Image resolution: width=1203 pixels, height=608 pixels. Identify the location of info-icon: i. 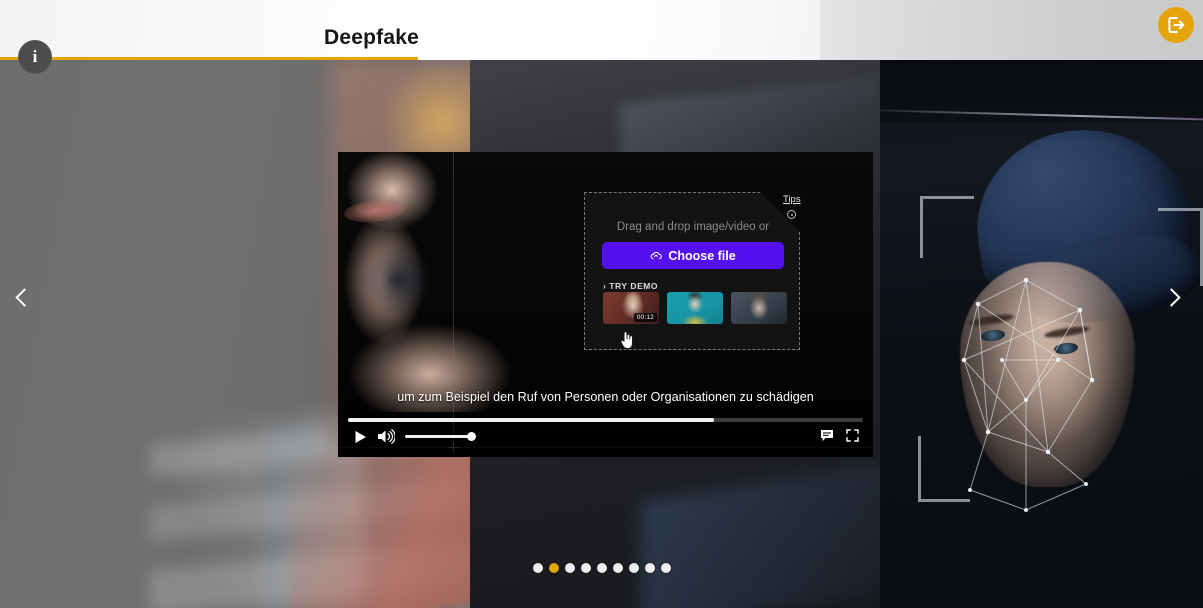
(35, 57).